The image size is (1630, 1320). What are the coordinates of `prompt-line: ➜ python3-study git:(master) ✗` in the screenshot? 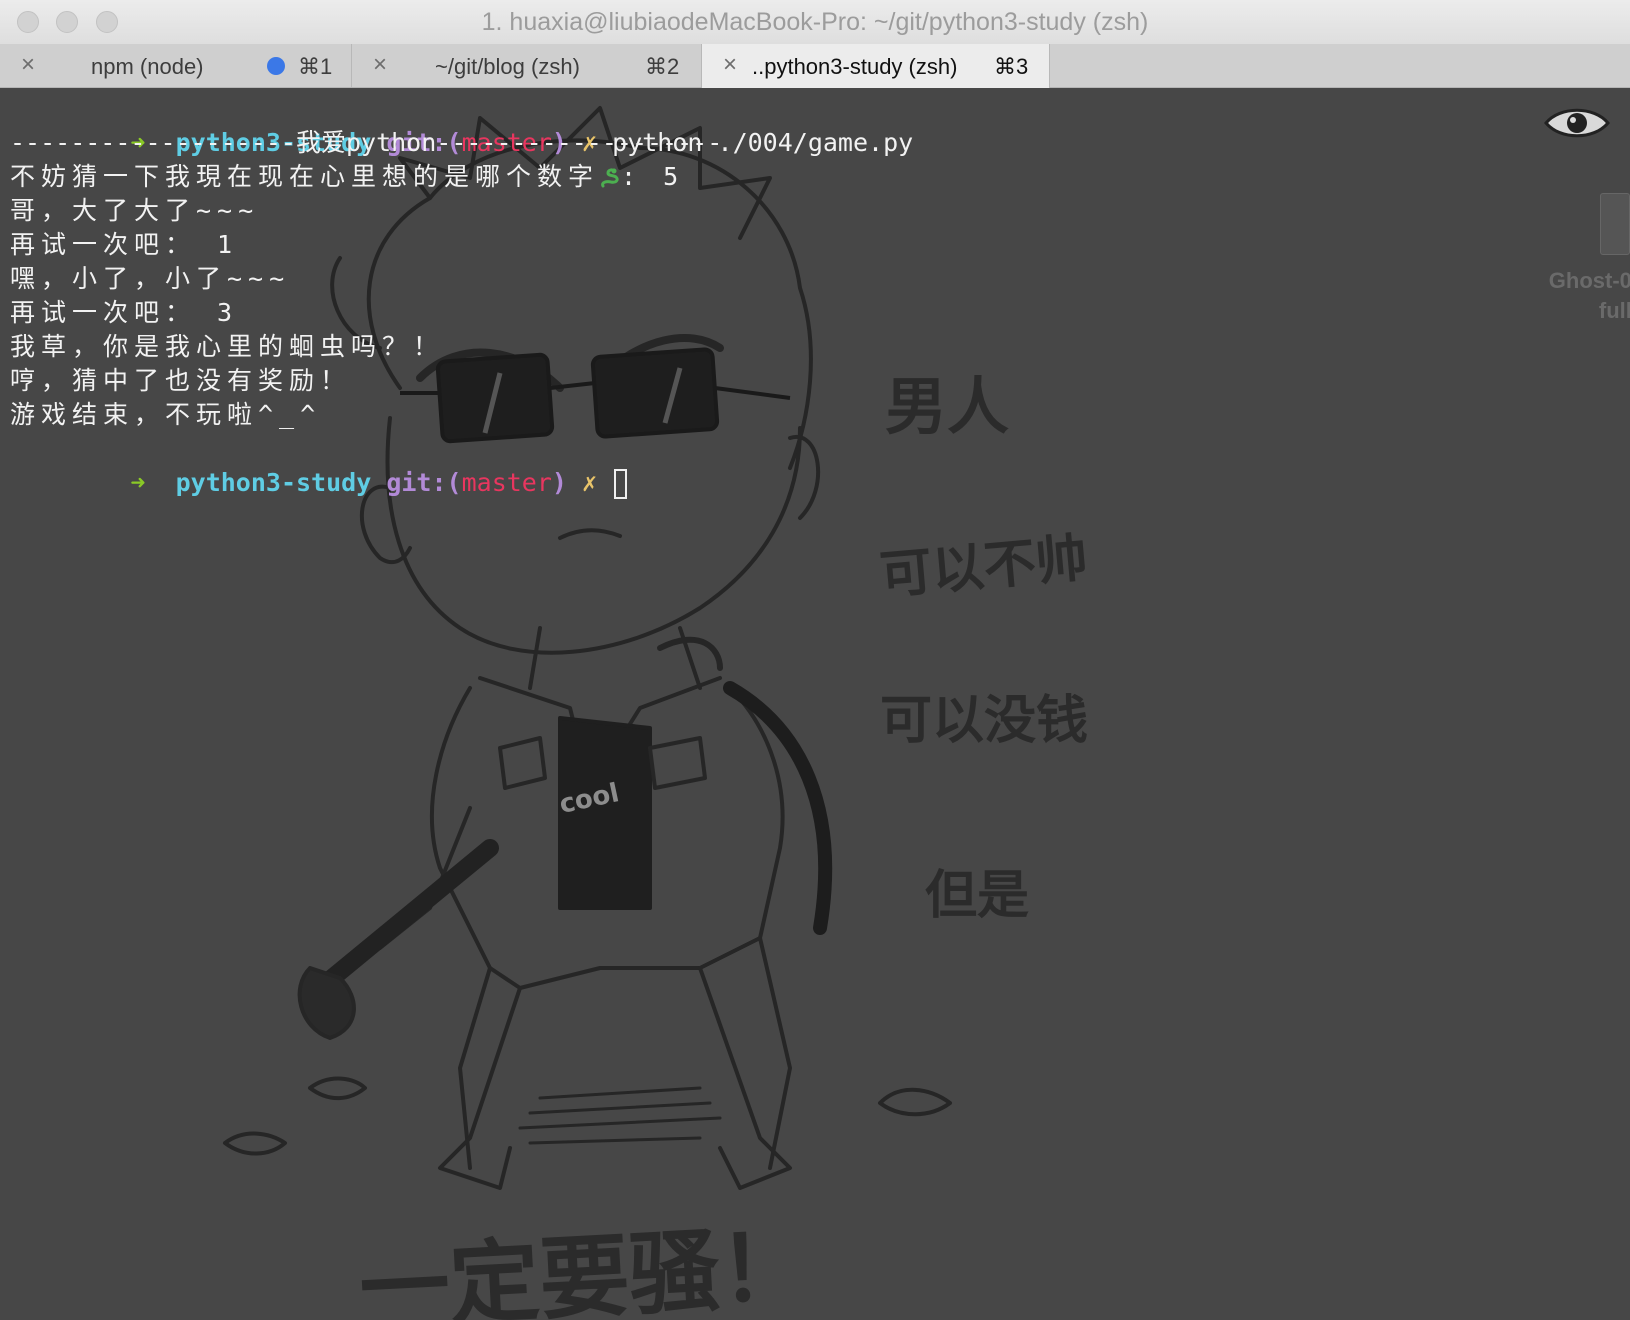 It's located at (461, 465).